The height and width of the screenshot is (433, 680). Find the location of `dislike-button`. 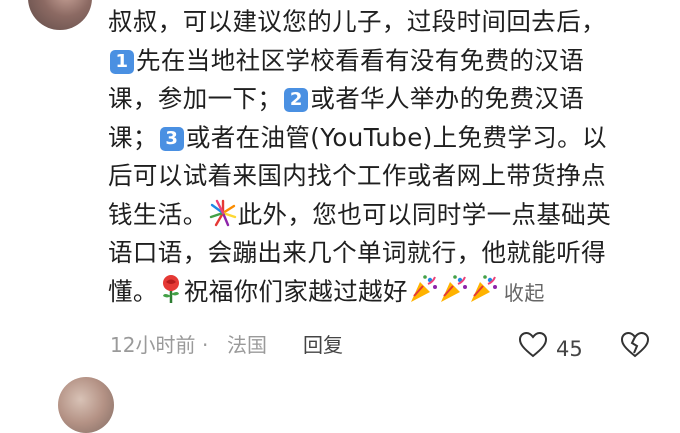

dislike-button is located at coordinates (635, 348).